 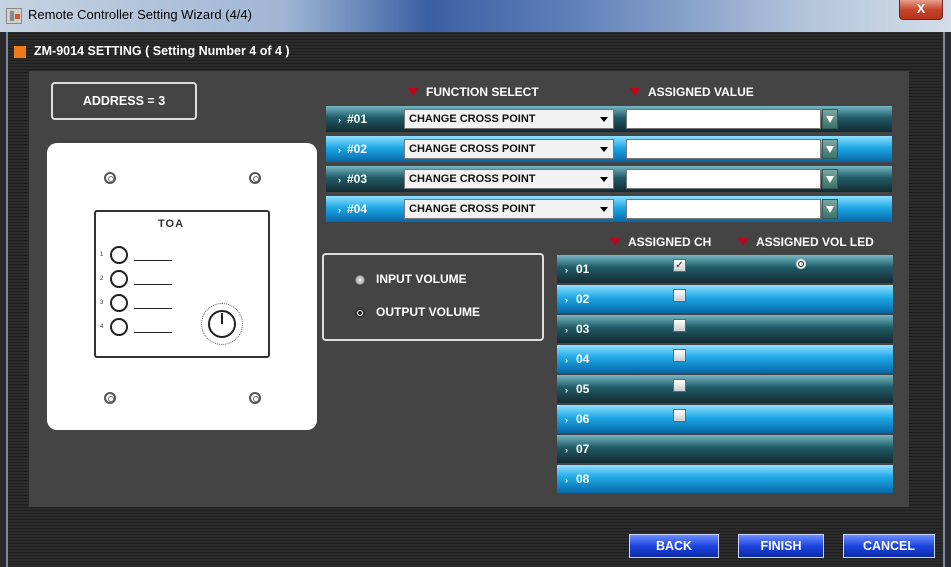 I want to click on function-row: › #01 CHANGE CROSS POINT, so click(x=609, y=119).